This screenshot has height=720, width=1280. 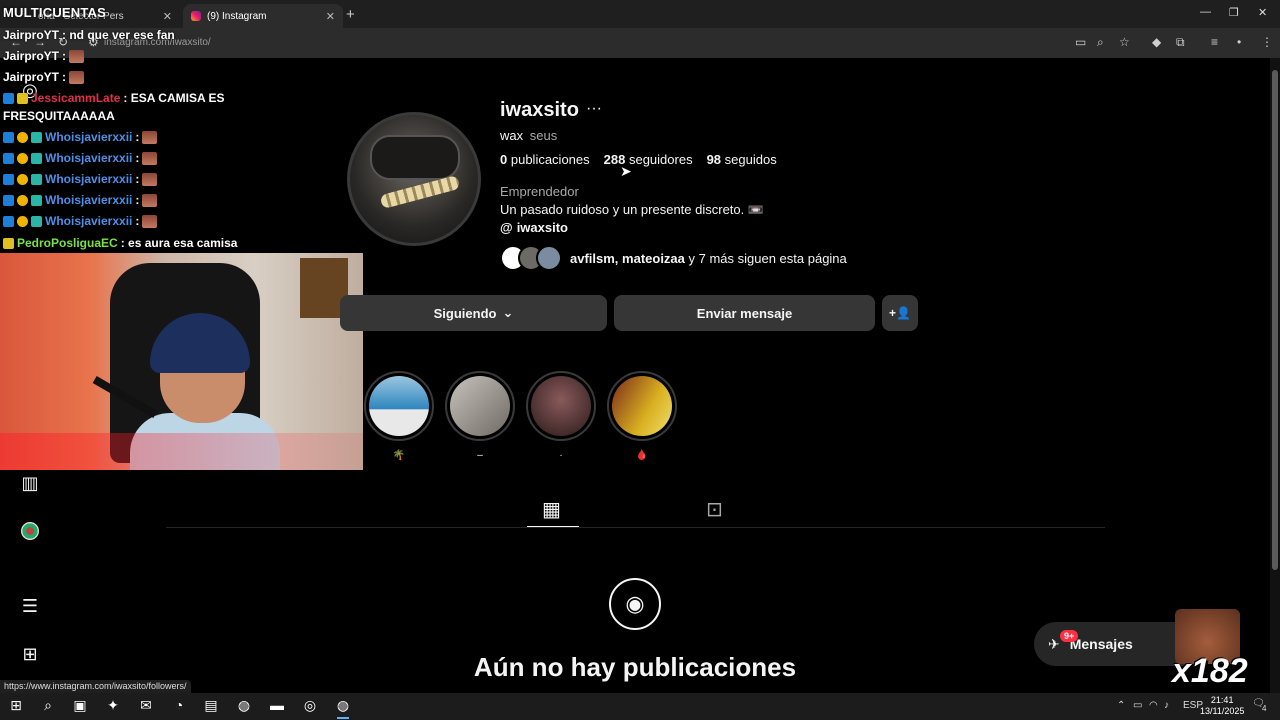 I want to click on menu-kebab-icon: ⋮, so click(x=1267, y=42).